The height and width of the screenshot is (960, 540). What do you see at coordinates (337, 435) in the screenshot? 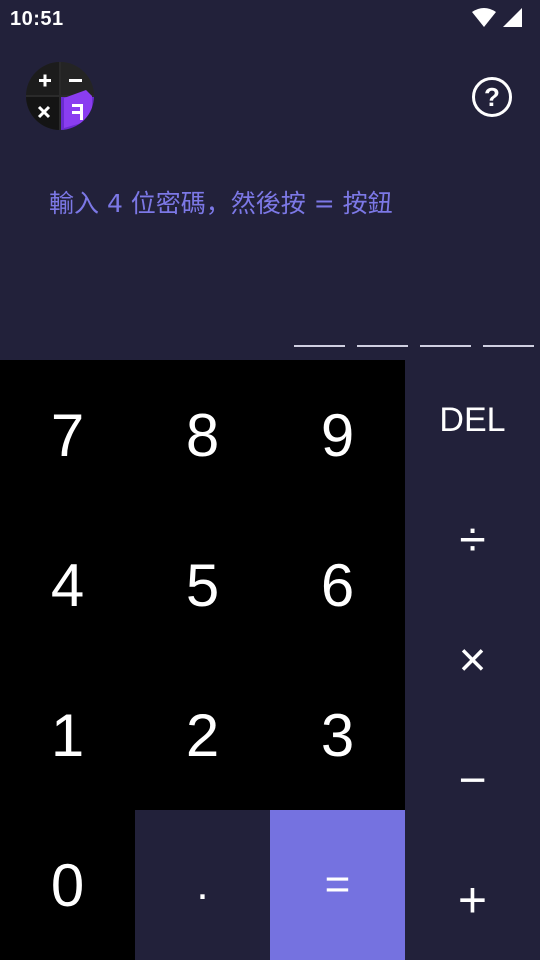
I see `key-9: 9` at bounding box center [337, 435].